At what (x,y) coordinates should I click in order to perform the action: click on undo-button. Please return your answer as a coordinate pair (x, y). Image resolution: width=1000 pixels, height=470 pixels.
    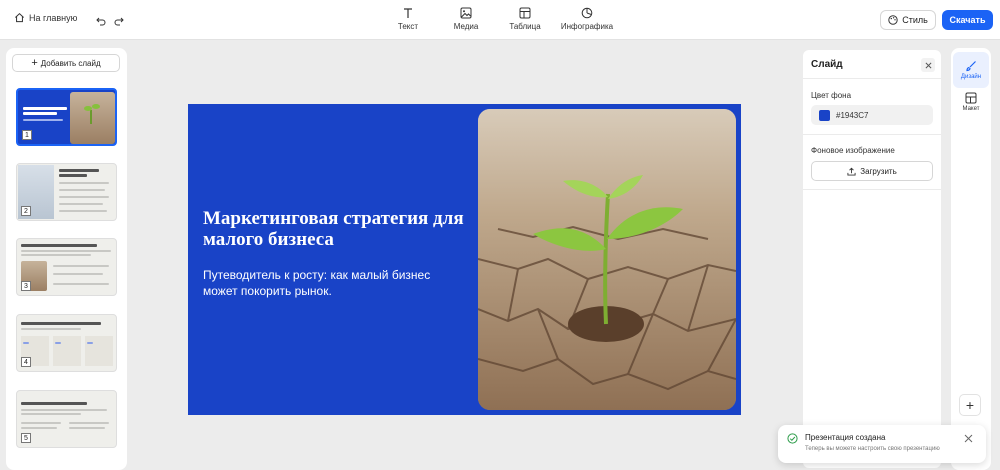
    Looking at the image, I should click on (101, 22).